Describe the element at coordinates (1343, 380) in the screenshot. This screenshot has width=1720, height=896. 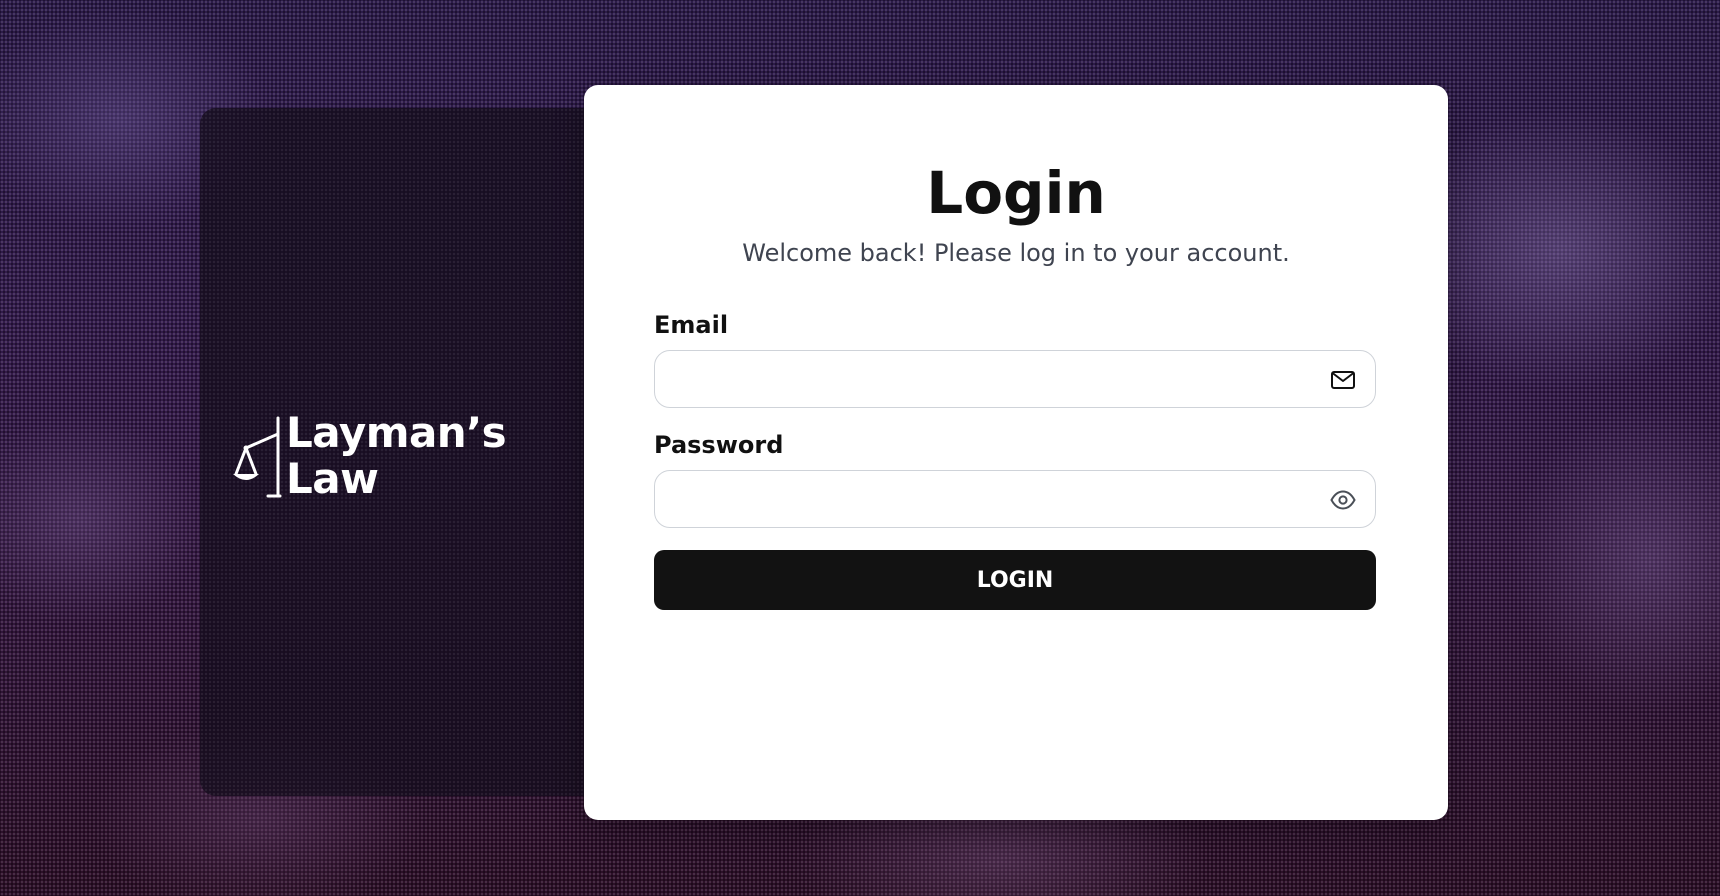
I see `envelope-icon` at that location.